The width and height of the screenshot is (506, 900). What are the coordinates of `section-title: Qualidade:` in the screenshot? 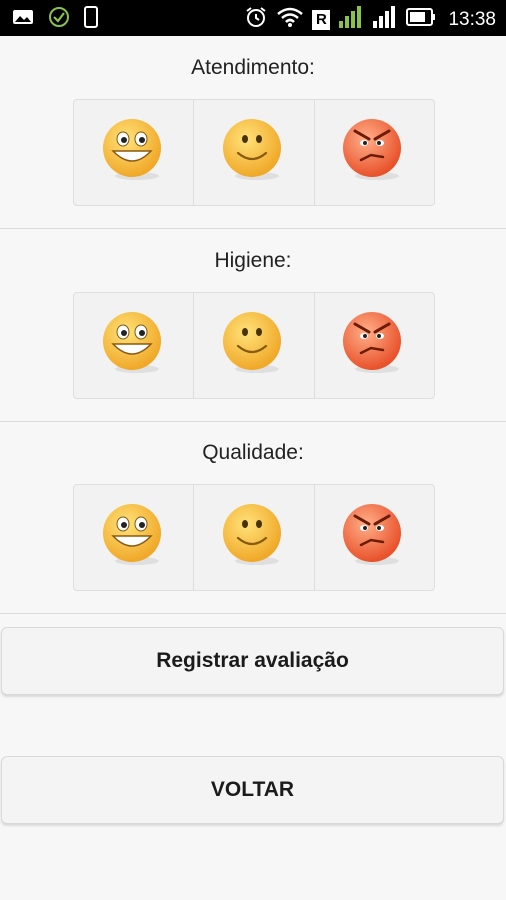 It's located at (253, 452).